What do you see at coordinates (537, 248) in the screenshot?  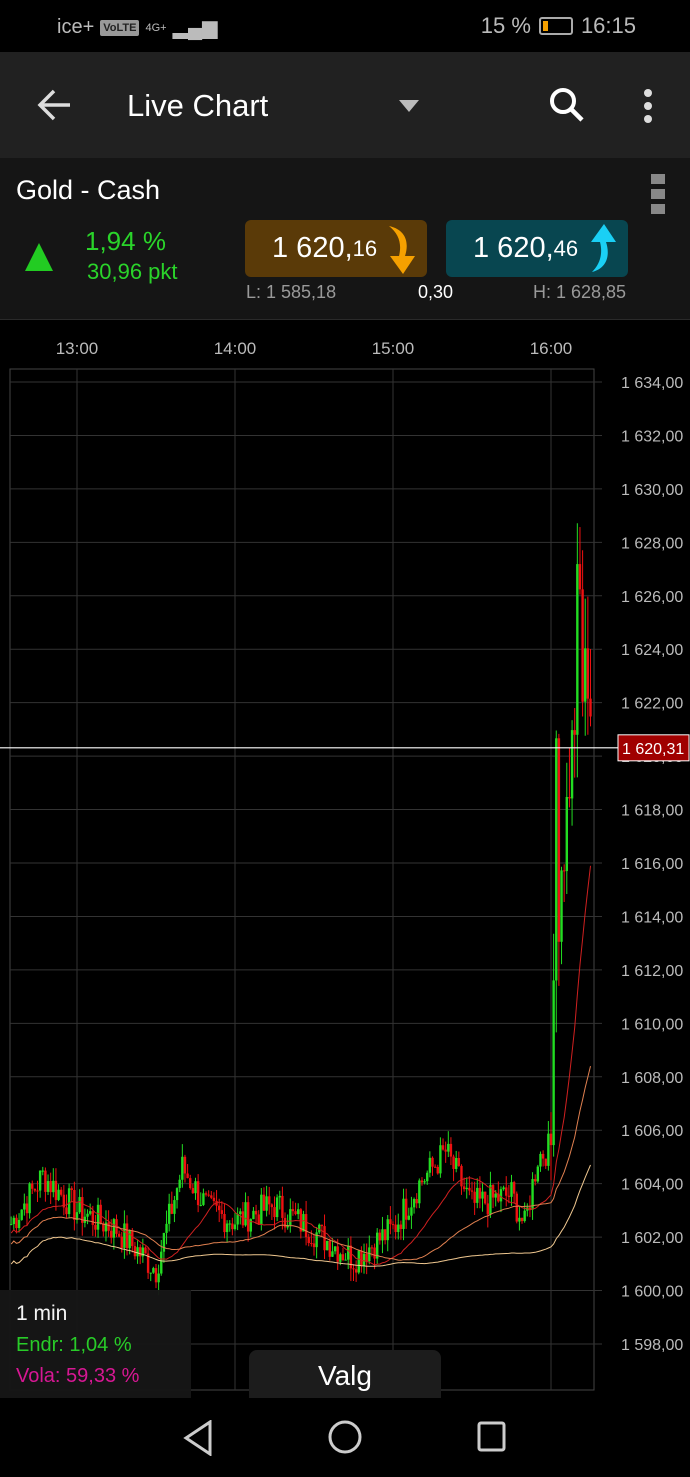 I see `buy-button: 1 620, 46` at bounding box center [537, 248].